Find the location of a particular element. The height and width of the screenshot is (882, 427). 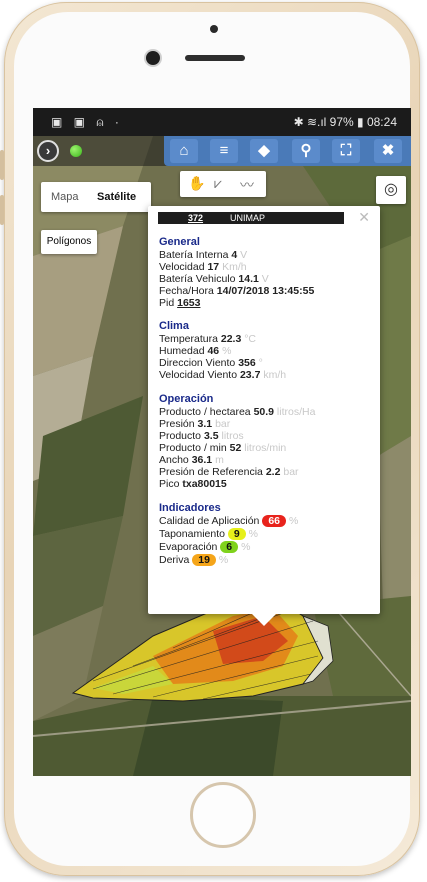

close-icon: ✖ is located at coordinates (388, 150).